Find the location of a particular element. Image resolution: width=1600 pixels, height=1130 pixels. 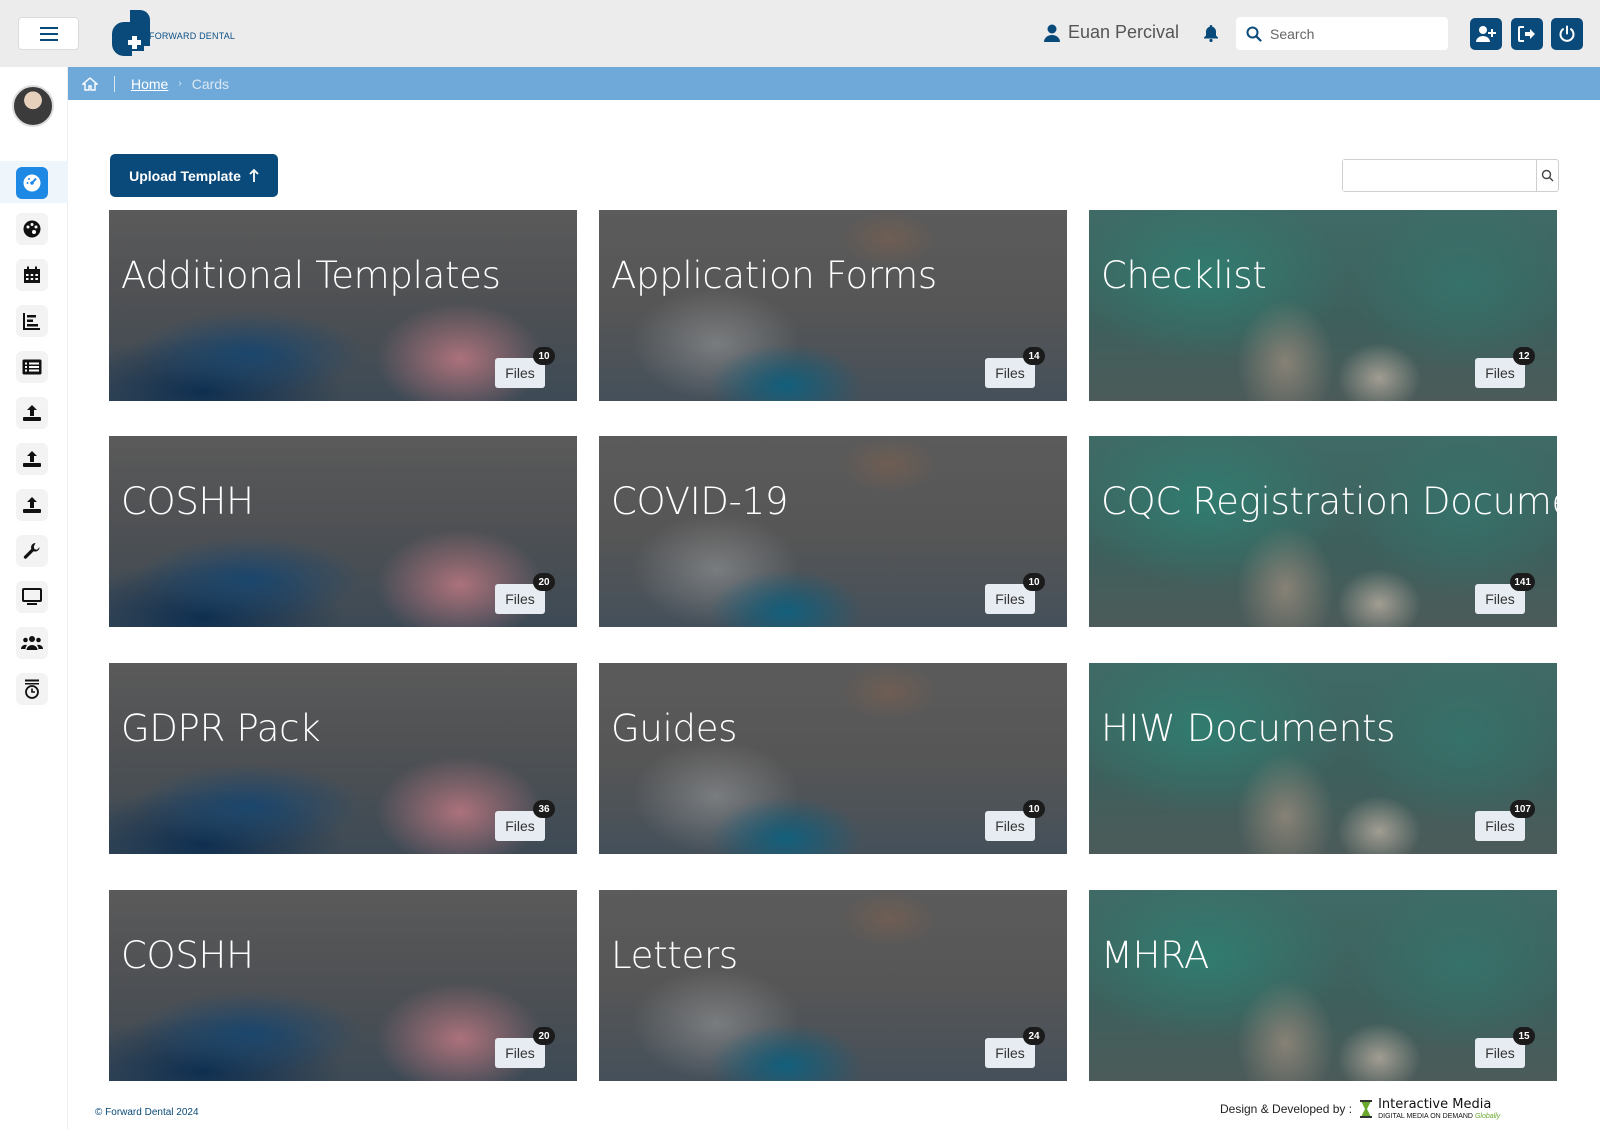

sidebar-item-palette is located at coordinates (32, 229).